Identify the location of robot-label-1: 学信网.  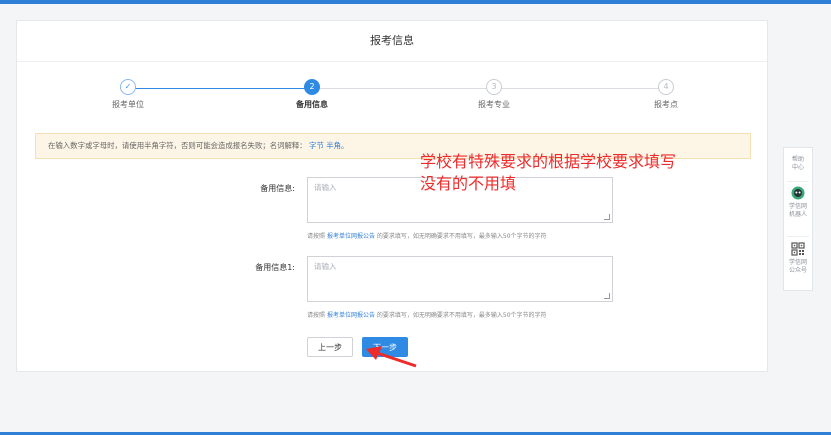
(797, 206).